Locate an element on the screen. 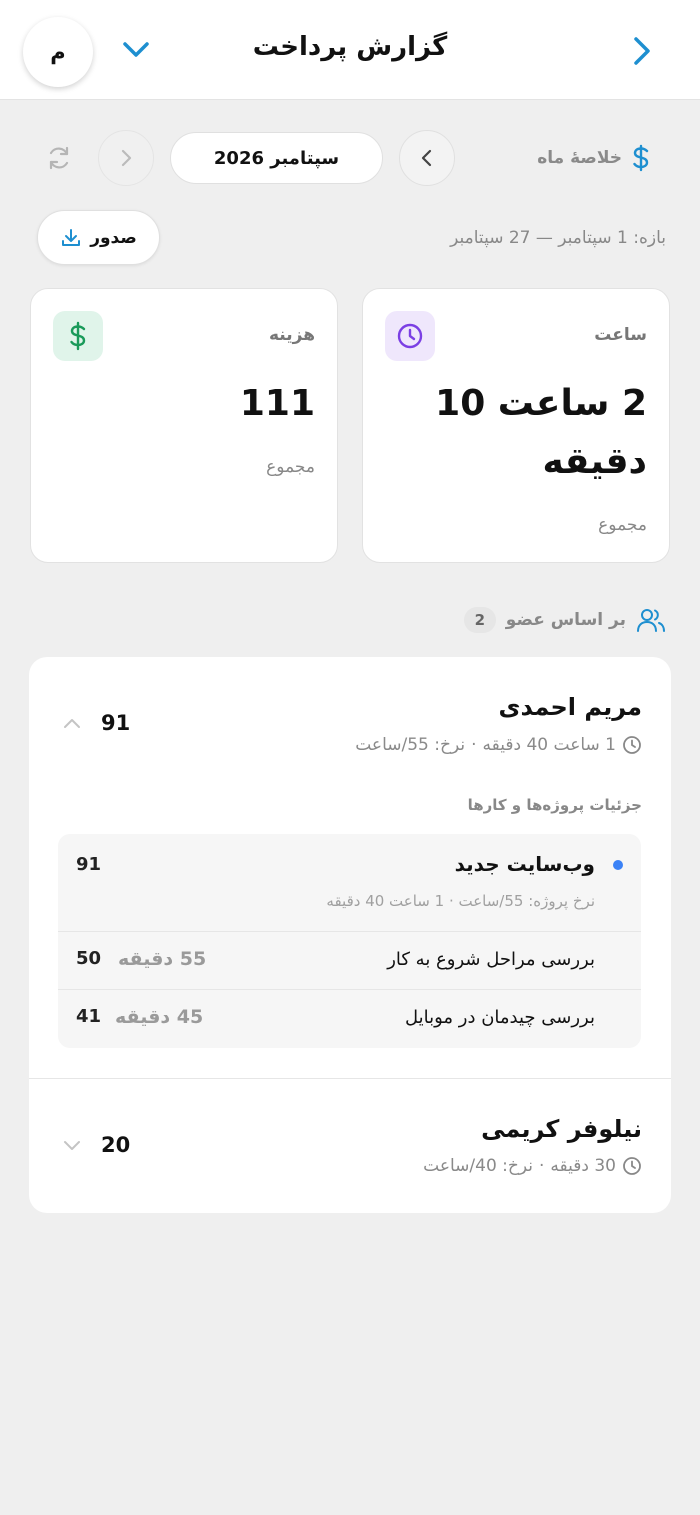  cost-label: هزینه is located at coordinates (292, 335).